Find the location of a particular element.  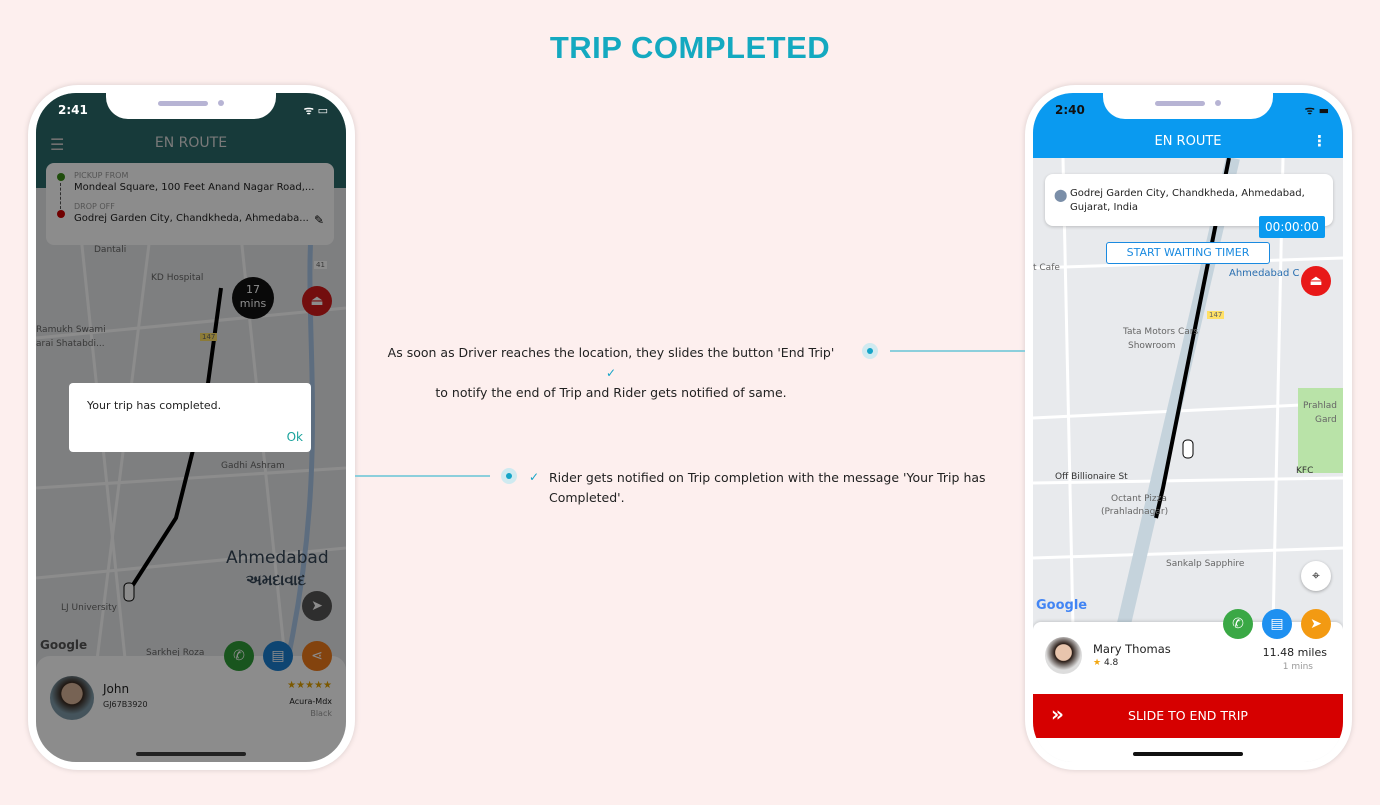

trip-duration: 1 mins is located at coordinates (1297, 667).